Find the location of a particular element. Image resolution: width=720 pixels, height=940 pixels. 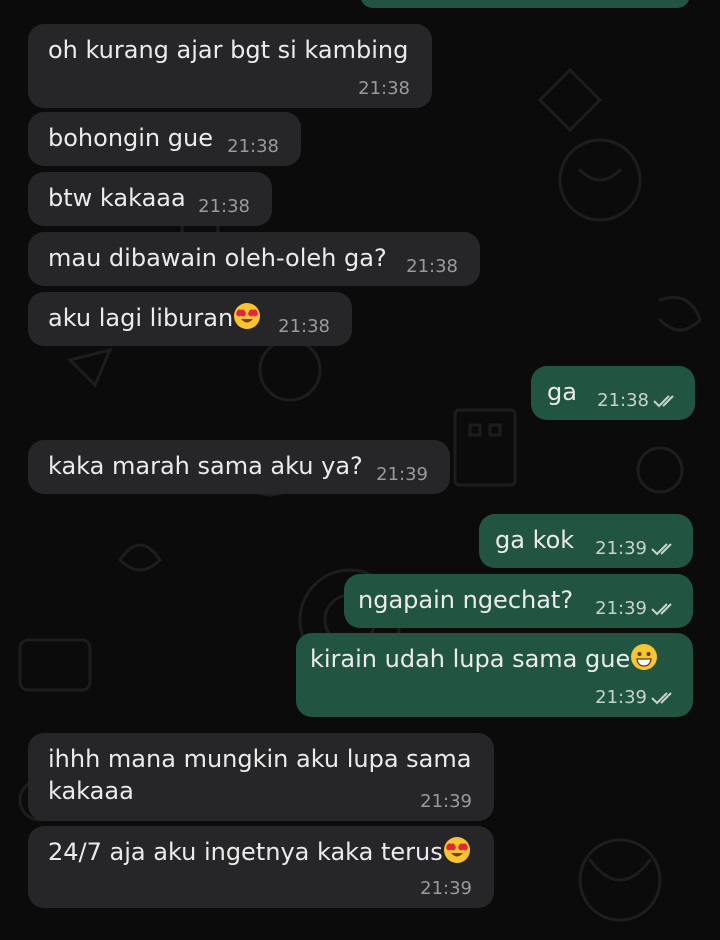

message-text: btw kakaaa is located at coordinates (117, 198).